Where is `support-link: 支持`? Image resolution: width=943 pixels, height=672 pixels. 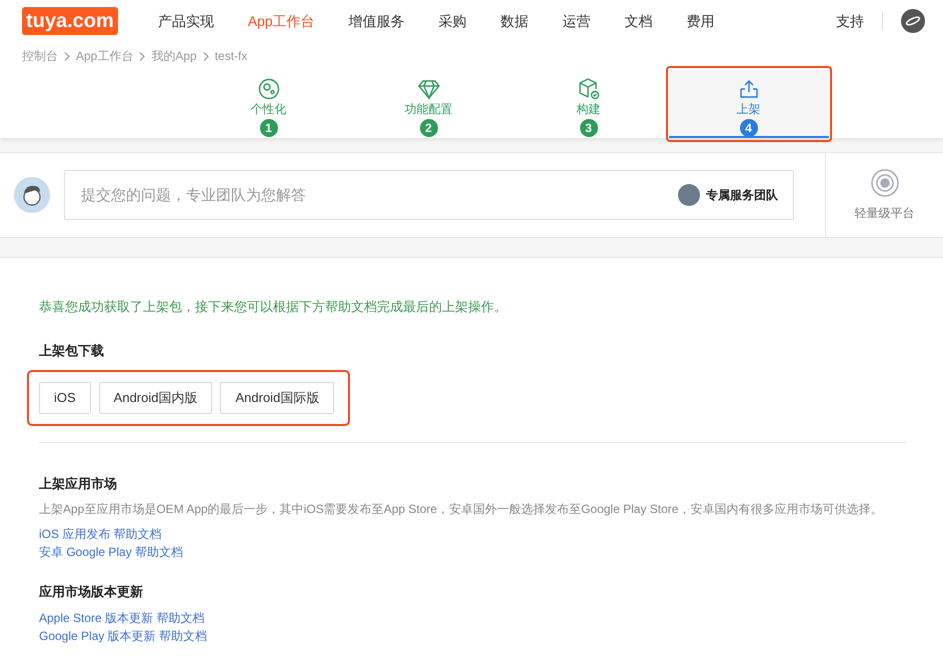 support-link: 支持 is located at coordinates (850, 21).